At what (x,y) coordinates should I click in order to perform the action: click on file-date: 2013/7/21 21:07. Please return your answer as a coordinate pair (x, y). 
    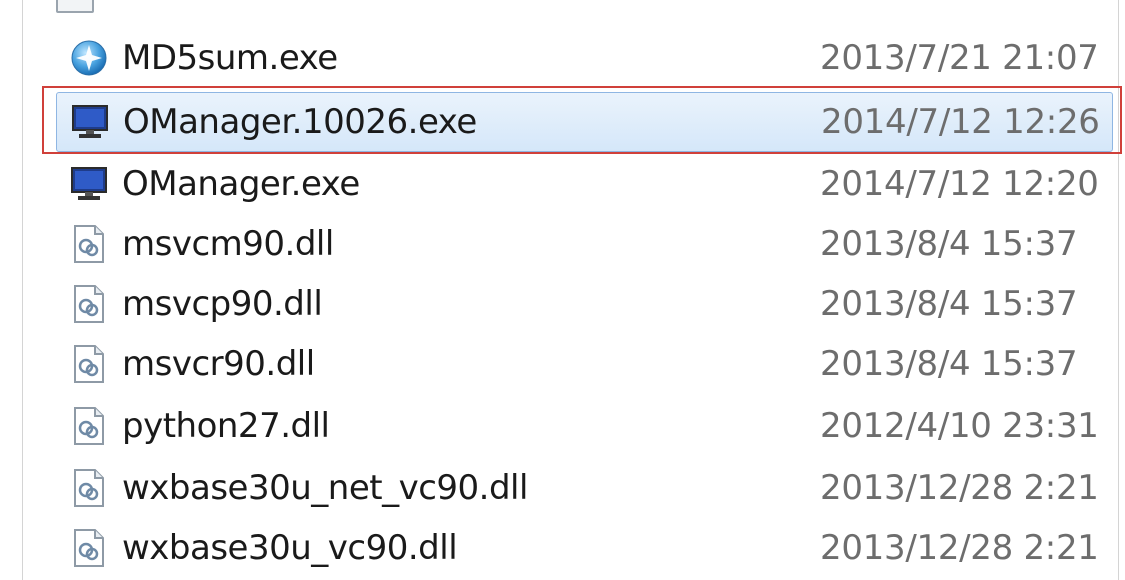
    Looking at the image, I should click on (959, 58).